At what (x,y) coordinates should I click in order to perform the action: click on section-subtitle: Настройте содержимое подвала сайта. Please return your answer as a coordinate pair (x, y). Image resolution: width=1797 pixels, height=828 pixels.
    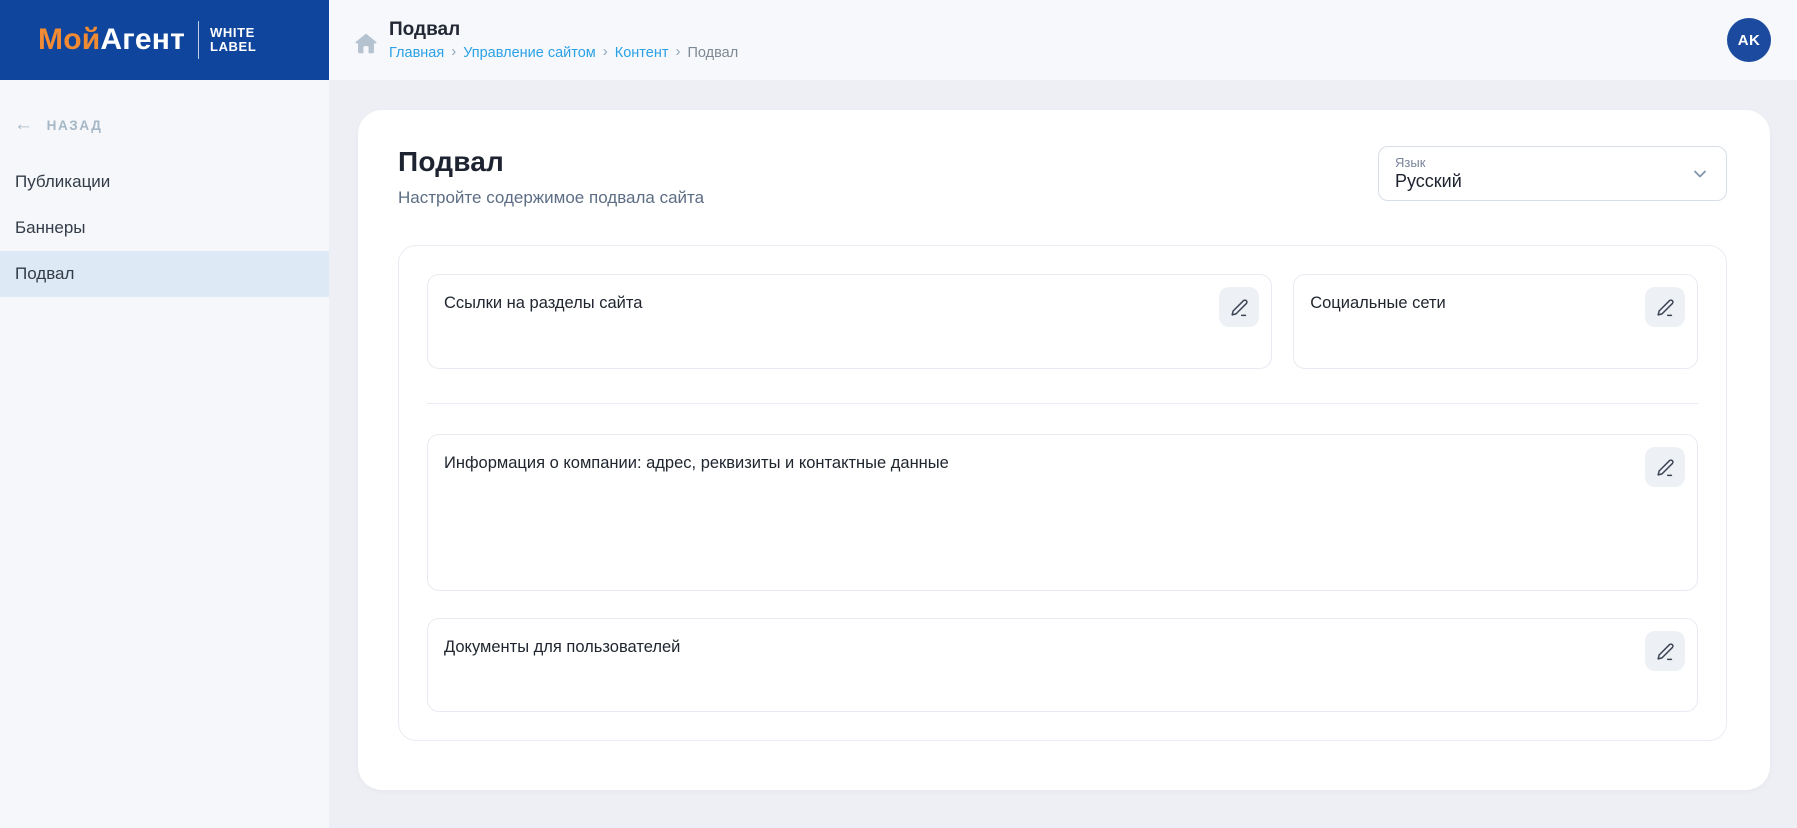
    Looking at the image, I should click on (551, 197).